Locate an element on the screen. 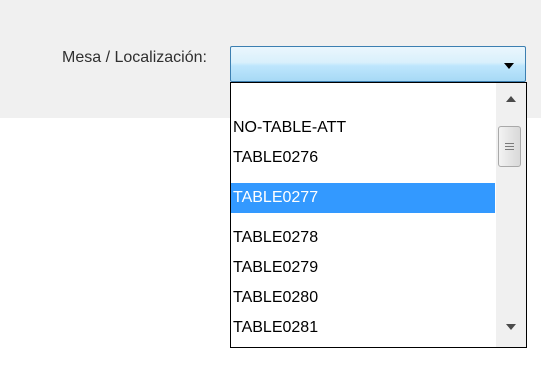 The image size is (541, 367). list-item-table0281: TABLE0281 is located at coordinates (363, 328).